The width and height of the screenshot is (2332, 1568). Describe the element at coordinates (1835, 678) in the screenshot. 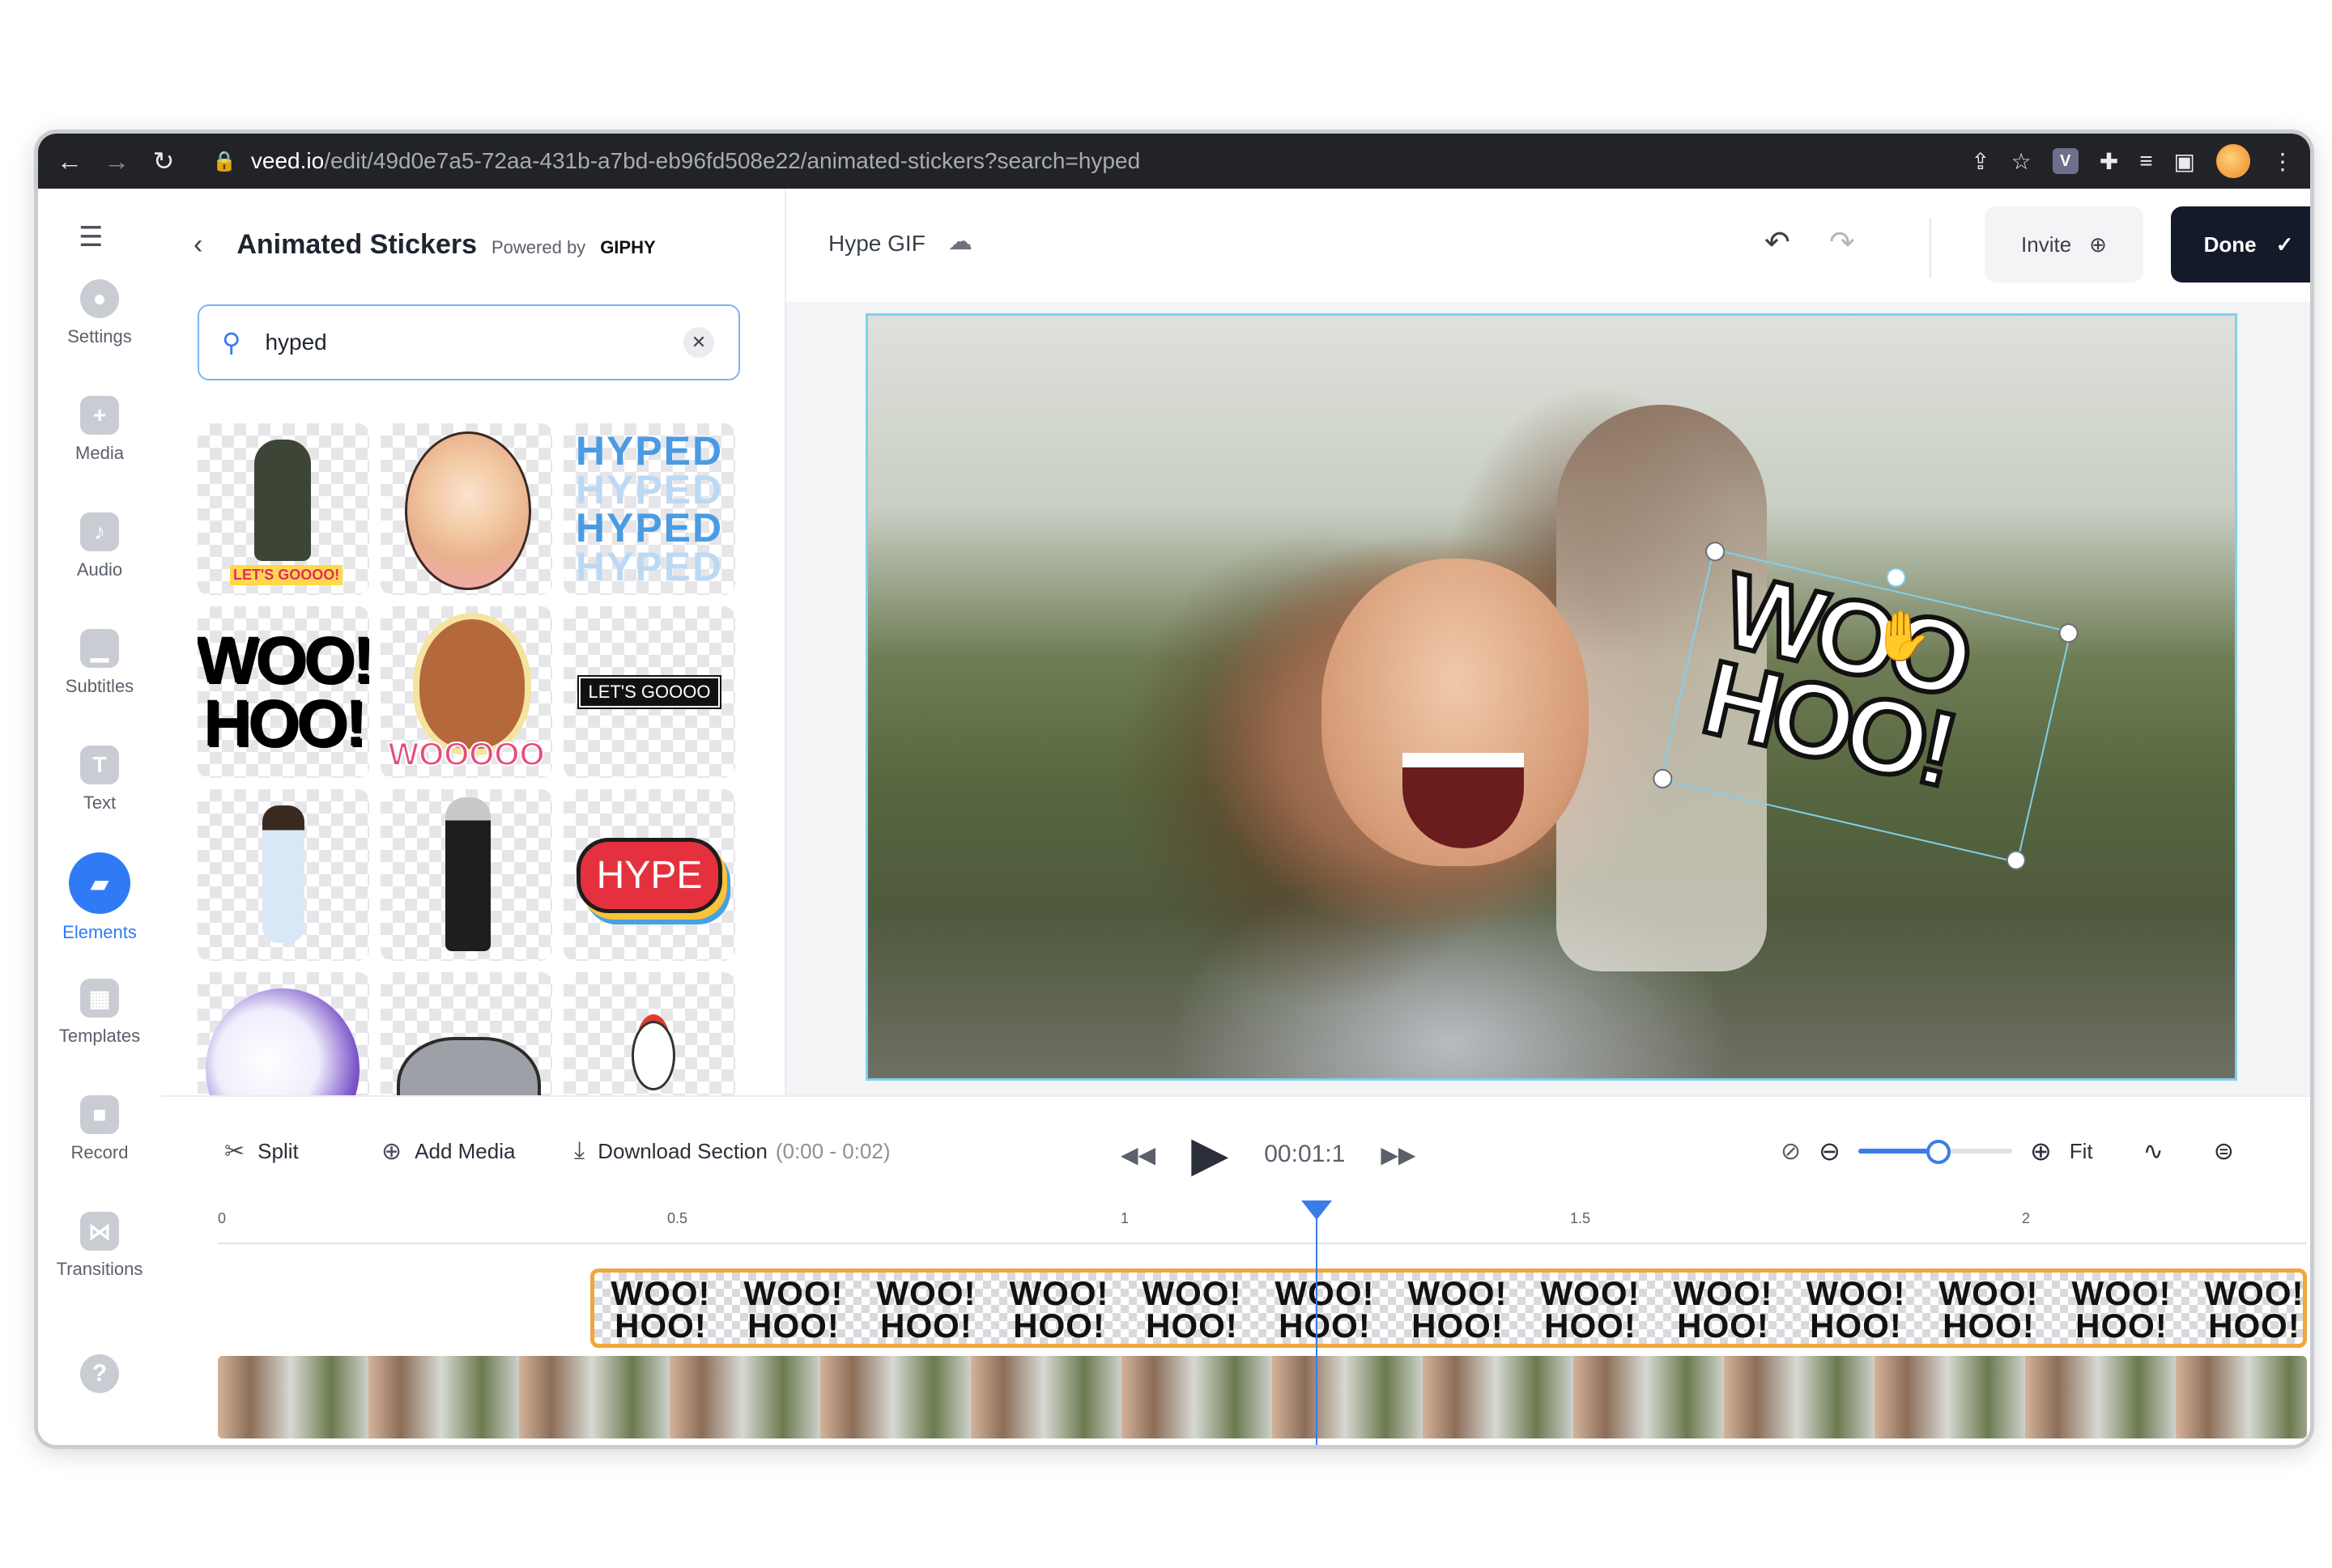

I see `woo-hoo-sticker: WOO HOO!` at that location.